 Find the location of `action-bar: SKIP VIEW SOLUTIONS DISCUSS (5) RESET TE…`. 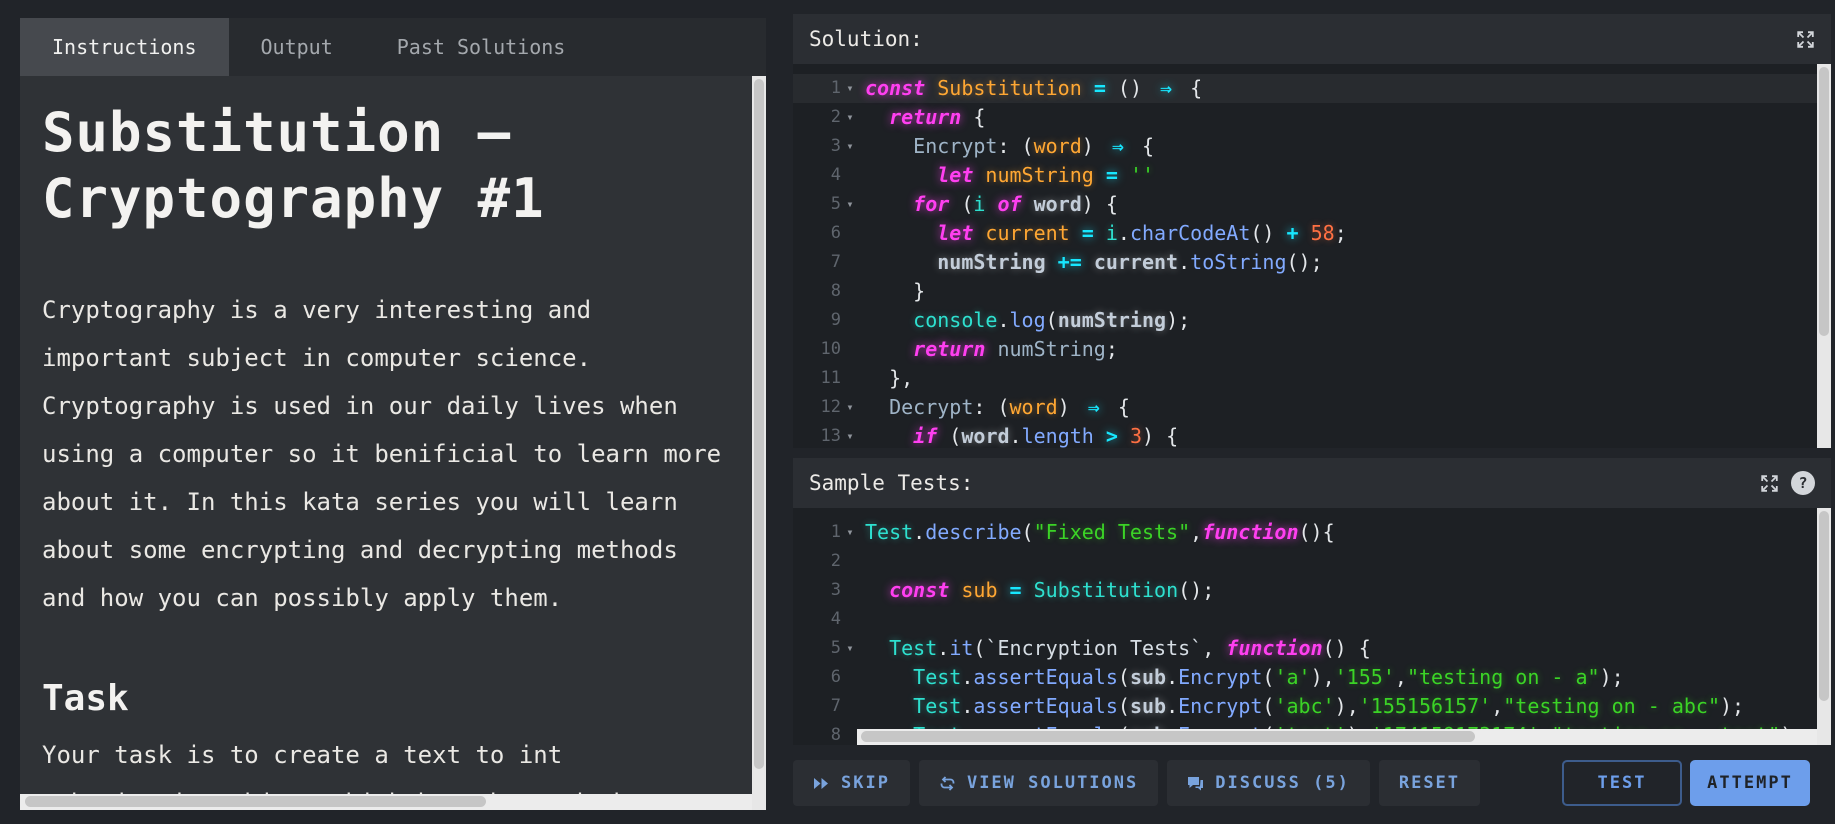

action-bar: SKIP VIEW SOLUTIONS DISCUSS (5) RESET TE… is located at coordinates (1301, 783).